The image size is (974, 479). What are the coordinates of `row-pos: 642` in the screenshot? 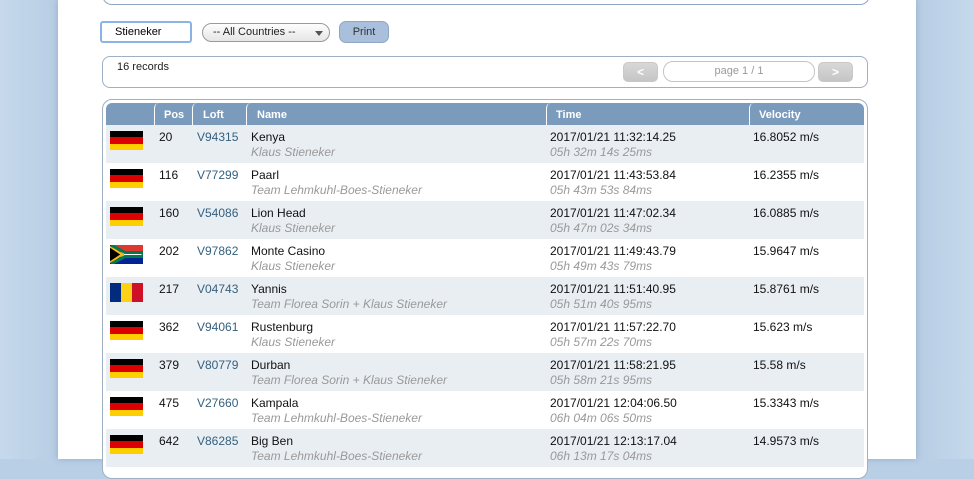 It's located at (169, 441).